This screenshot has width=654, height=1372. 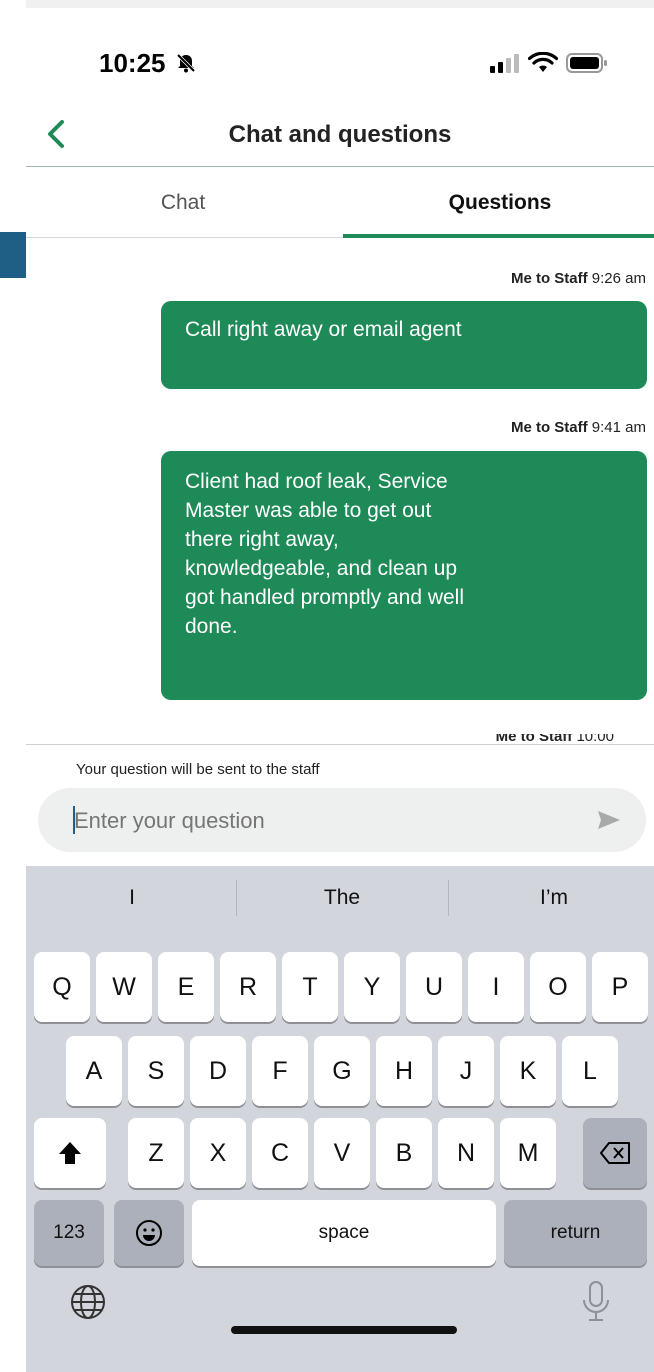 What do you see at coordinates (344, 1233) in the screenshot?
I see `space-key: space` at bounding box center [344, 1233].